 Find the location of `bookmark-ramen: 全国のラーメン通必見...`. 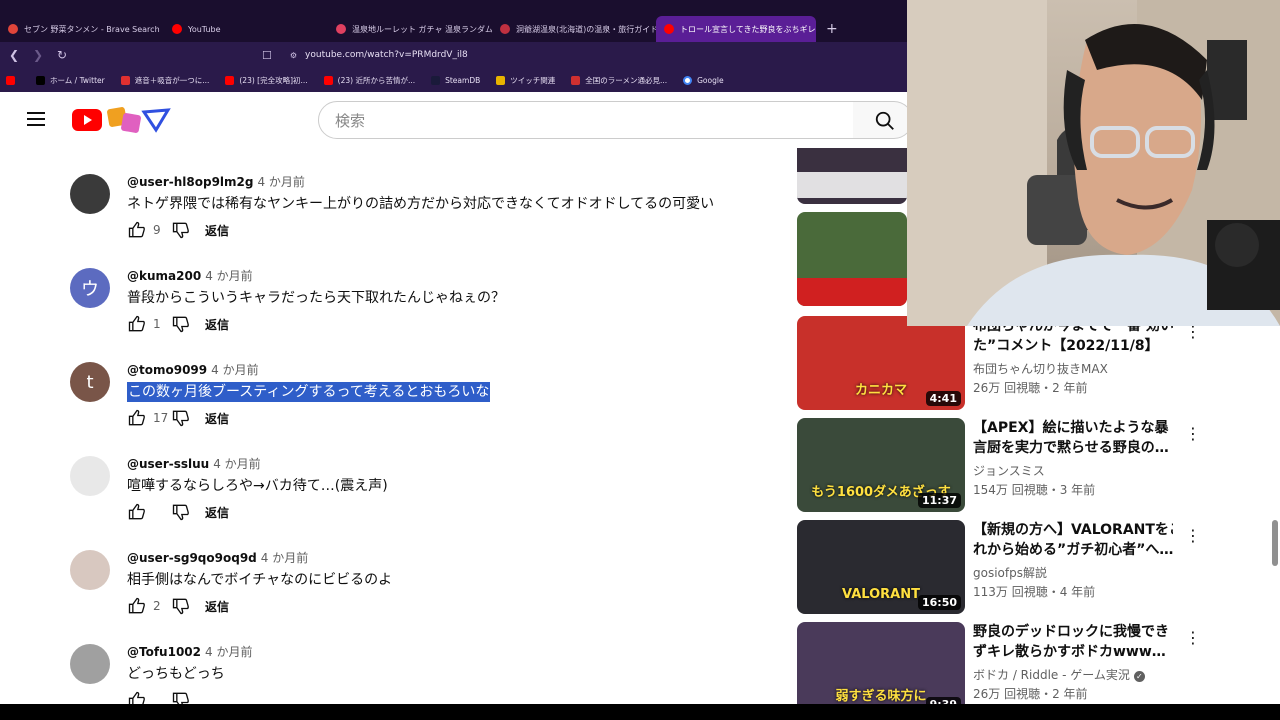

bookmark-ramen: 全国のラーメン通必見... is located at coordinates (619, 80).